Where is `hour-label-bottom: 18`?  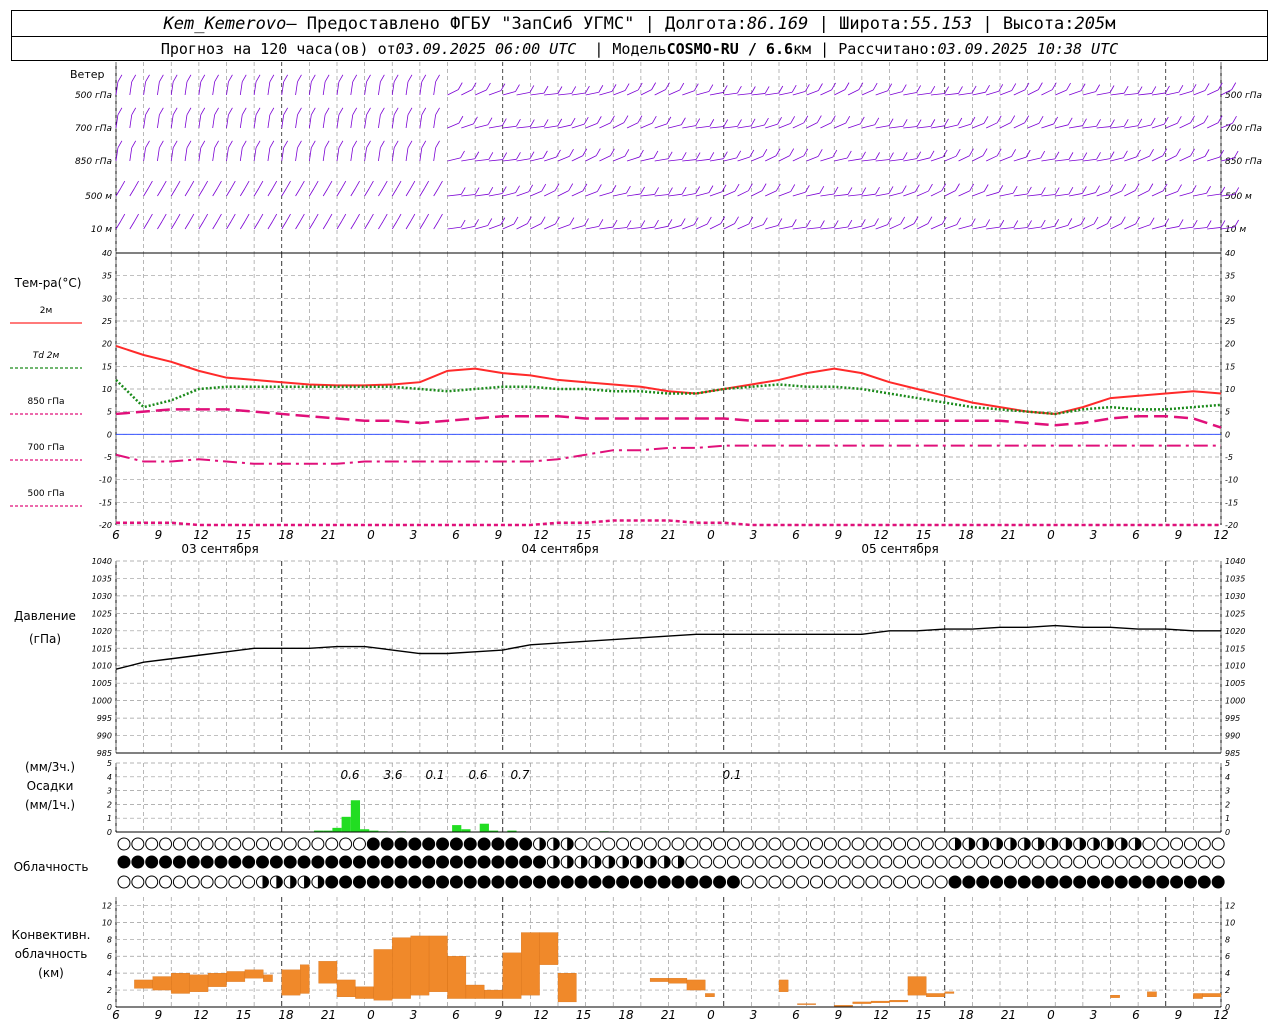
hour-label-bottom: 18 is located at coordinates (966, 1015).